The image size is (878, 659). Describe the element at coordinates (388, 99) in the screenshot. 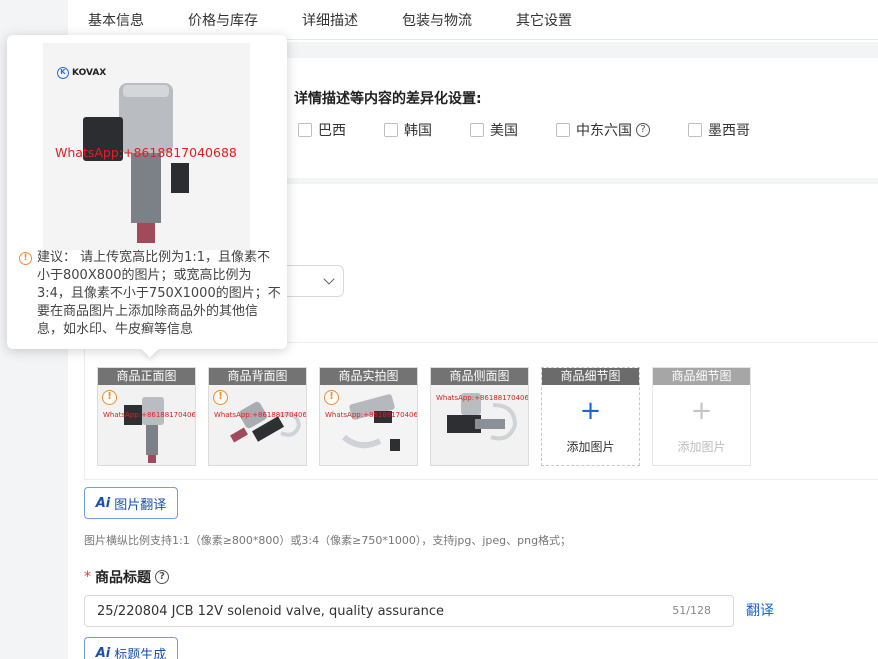

I see `differentiation-title: 详情描述等内容的差异化设置:` at that location.